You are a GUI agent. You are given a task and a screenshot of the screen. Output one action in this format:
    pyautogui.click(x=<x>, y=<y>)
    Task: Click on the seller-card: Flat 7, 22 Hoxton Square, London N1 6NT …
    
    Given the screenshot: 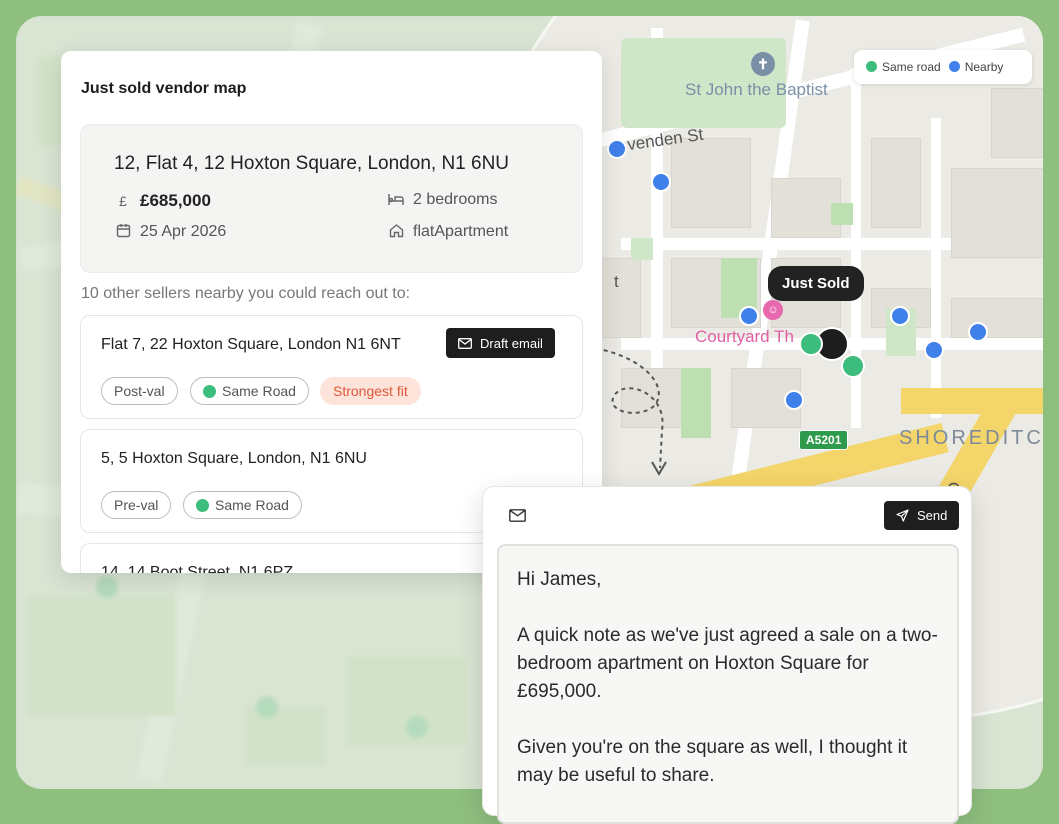 What is the action you would take?
    pyautogui.click(x=331, y=367)
    